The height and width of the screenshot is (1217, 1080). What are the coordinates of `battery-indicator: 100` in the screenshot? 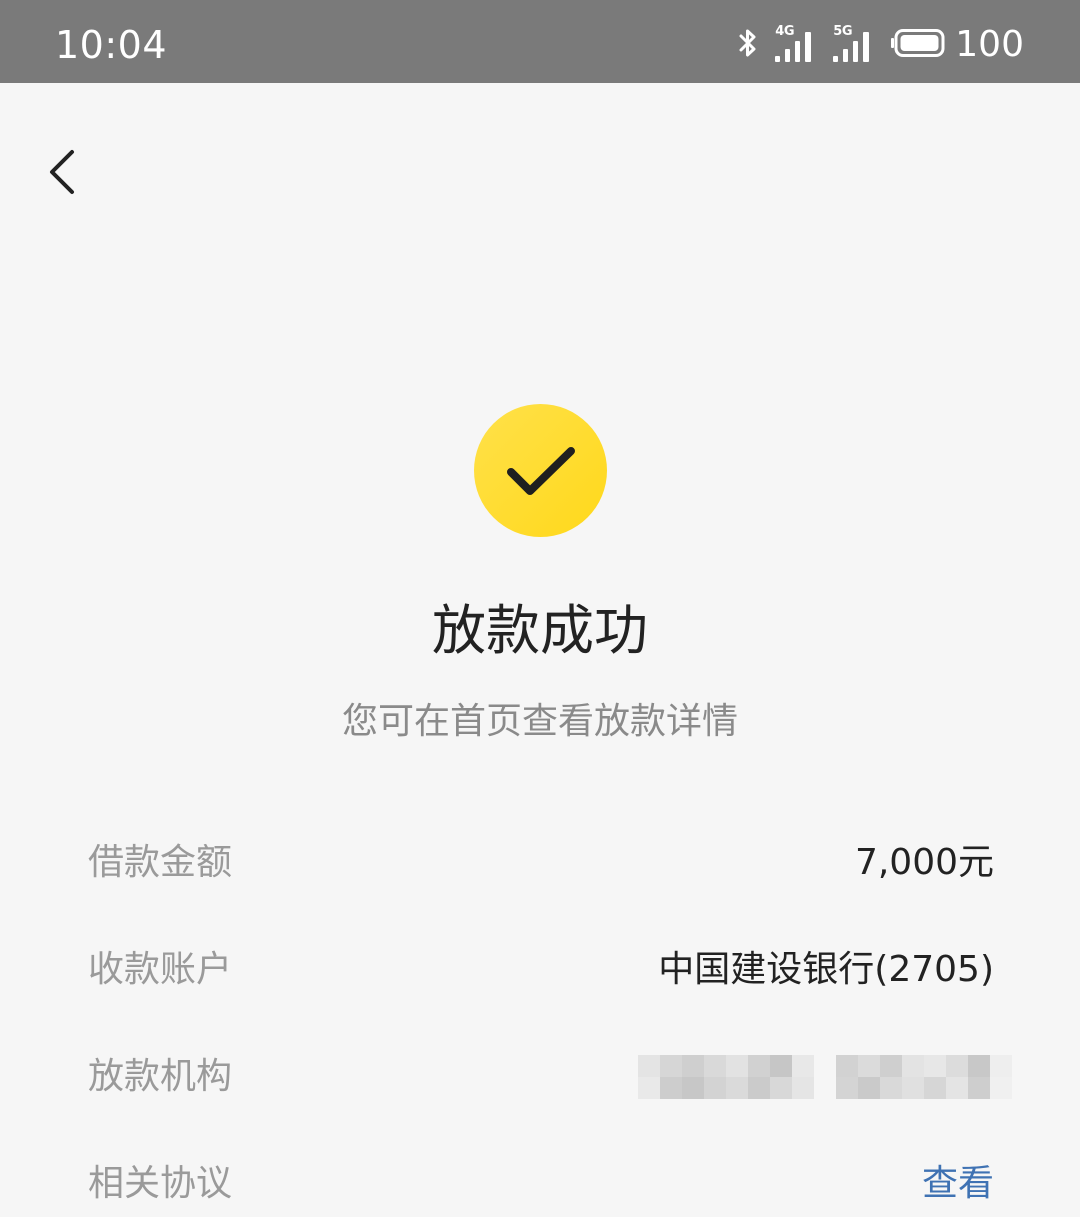 It's located at (957, 45).